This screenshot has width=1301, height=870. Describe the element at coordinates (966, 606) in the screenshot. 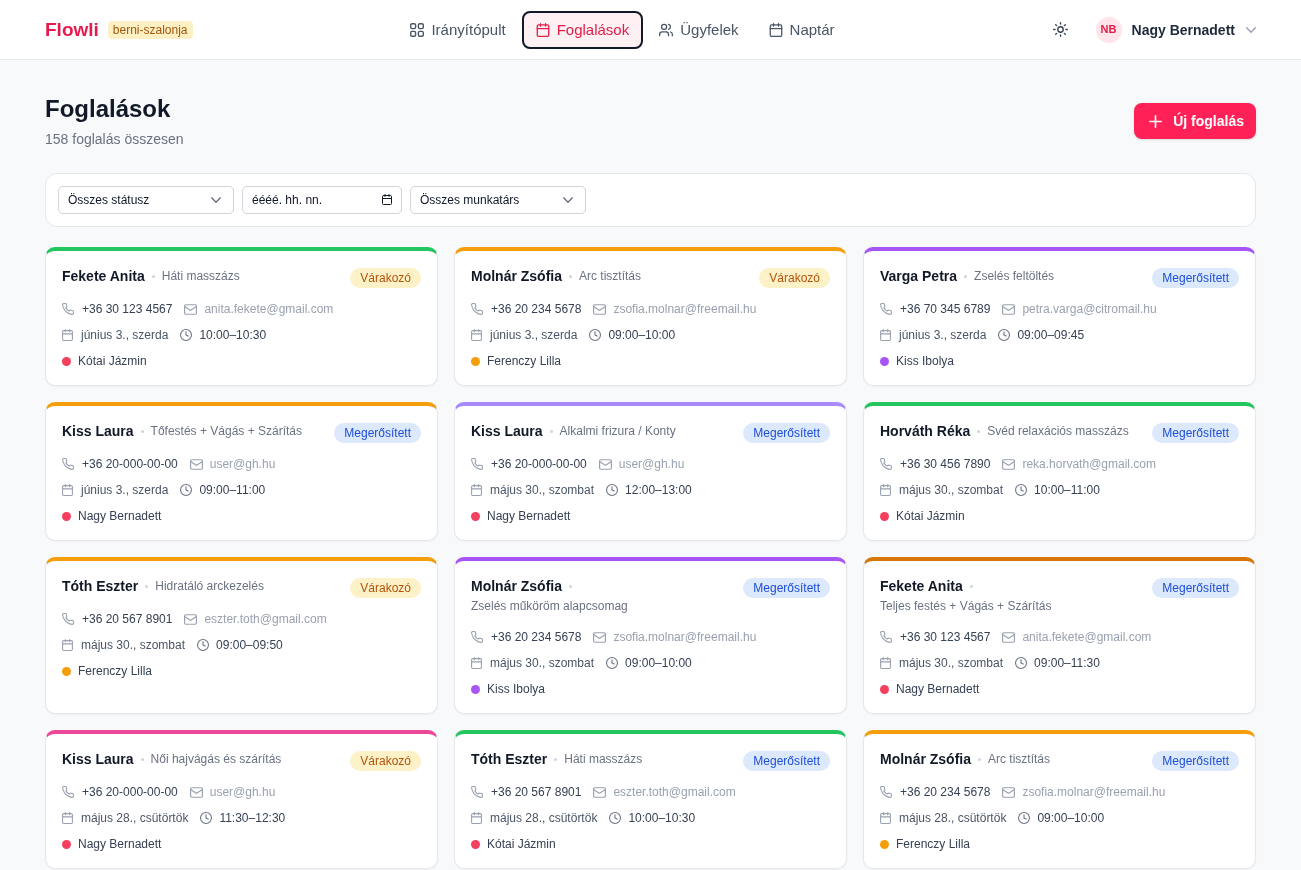

I see `service-name: Teljes festés + Vágás + Szárítás` at that location.